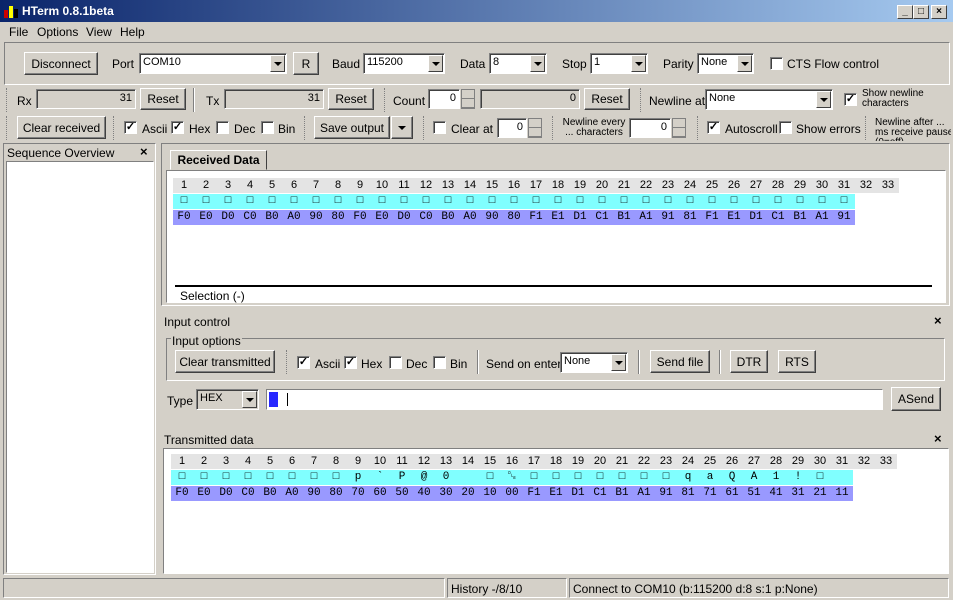 This screenshot has width=953, height=600. Describe the element at coordinates (228, 217) in the screenshot. I see `rx-hex-cell: D0` at that location.